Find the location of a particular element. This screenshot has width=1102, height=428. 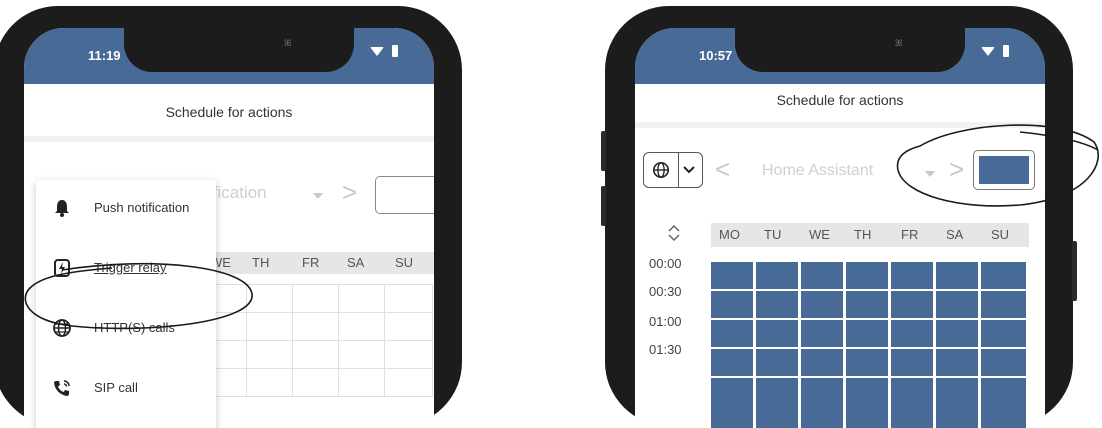

time-label: 00:30 is located at coordinates (665, 291).